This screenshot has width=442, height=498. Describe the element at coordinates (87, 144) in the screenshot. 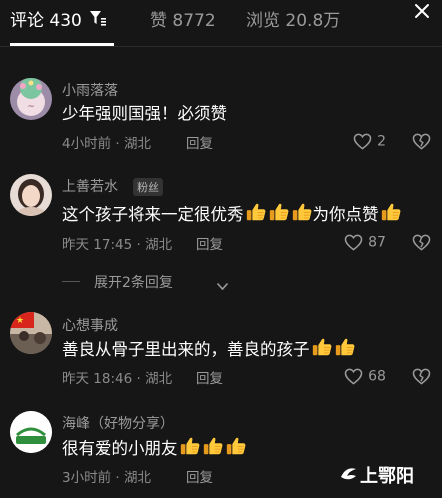

I see `comment-time: 4小时前` at that location.